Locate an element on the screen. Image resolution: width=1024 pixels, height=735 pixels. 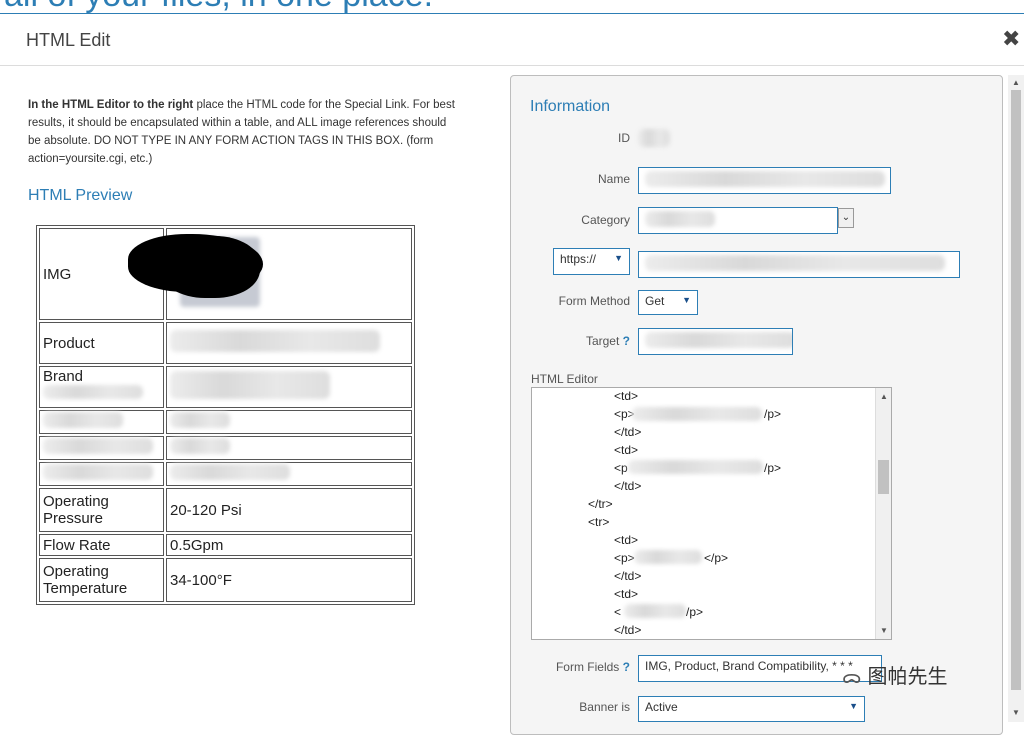
name-field is located at coordinates (764, 180).